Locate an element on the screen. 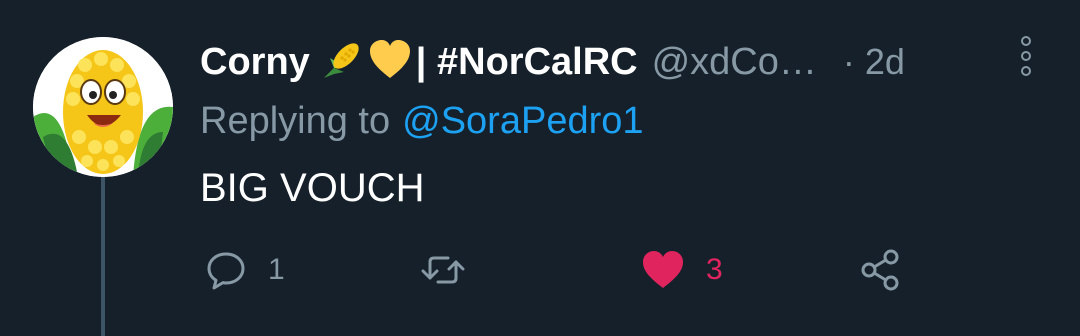 Image resolution: width=1080 pixels, height=336 pixels. share-icon is located at coordinates (880, 270).